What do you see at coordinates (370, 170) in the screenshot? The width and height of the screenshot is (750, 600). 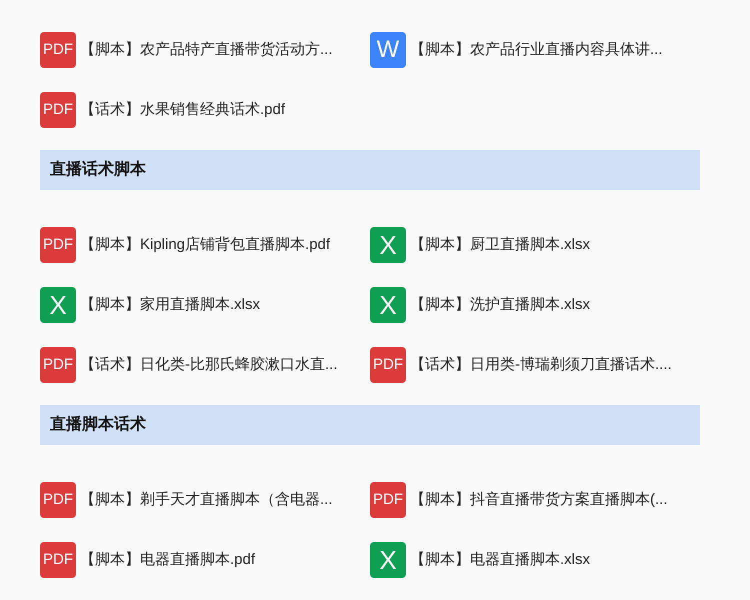 I see `section-heading: 直播话术脚本` at bounding box center [370, 170].